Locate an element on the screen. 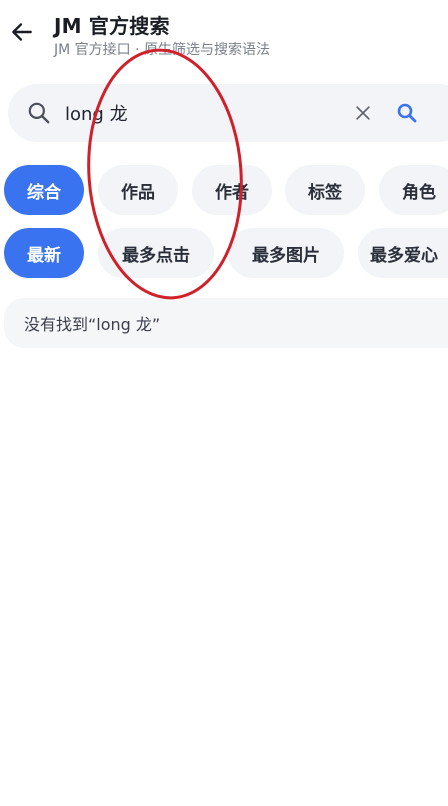  chip-most-images: 最多图片 is located at coordinates (286, 253).